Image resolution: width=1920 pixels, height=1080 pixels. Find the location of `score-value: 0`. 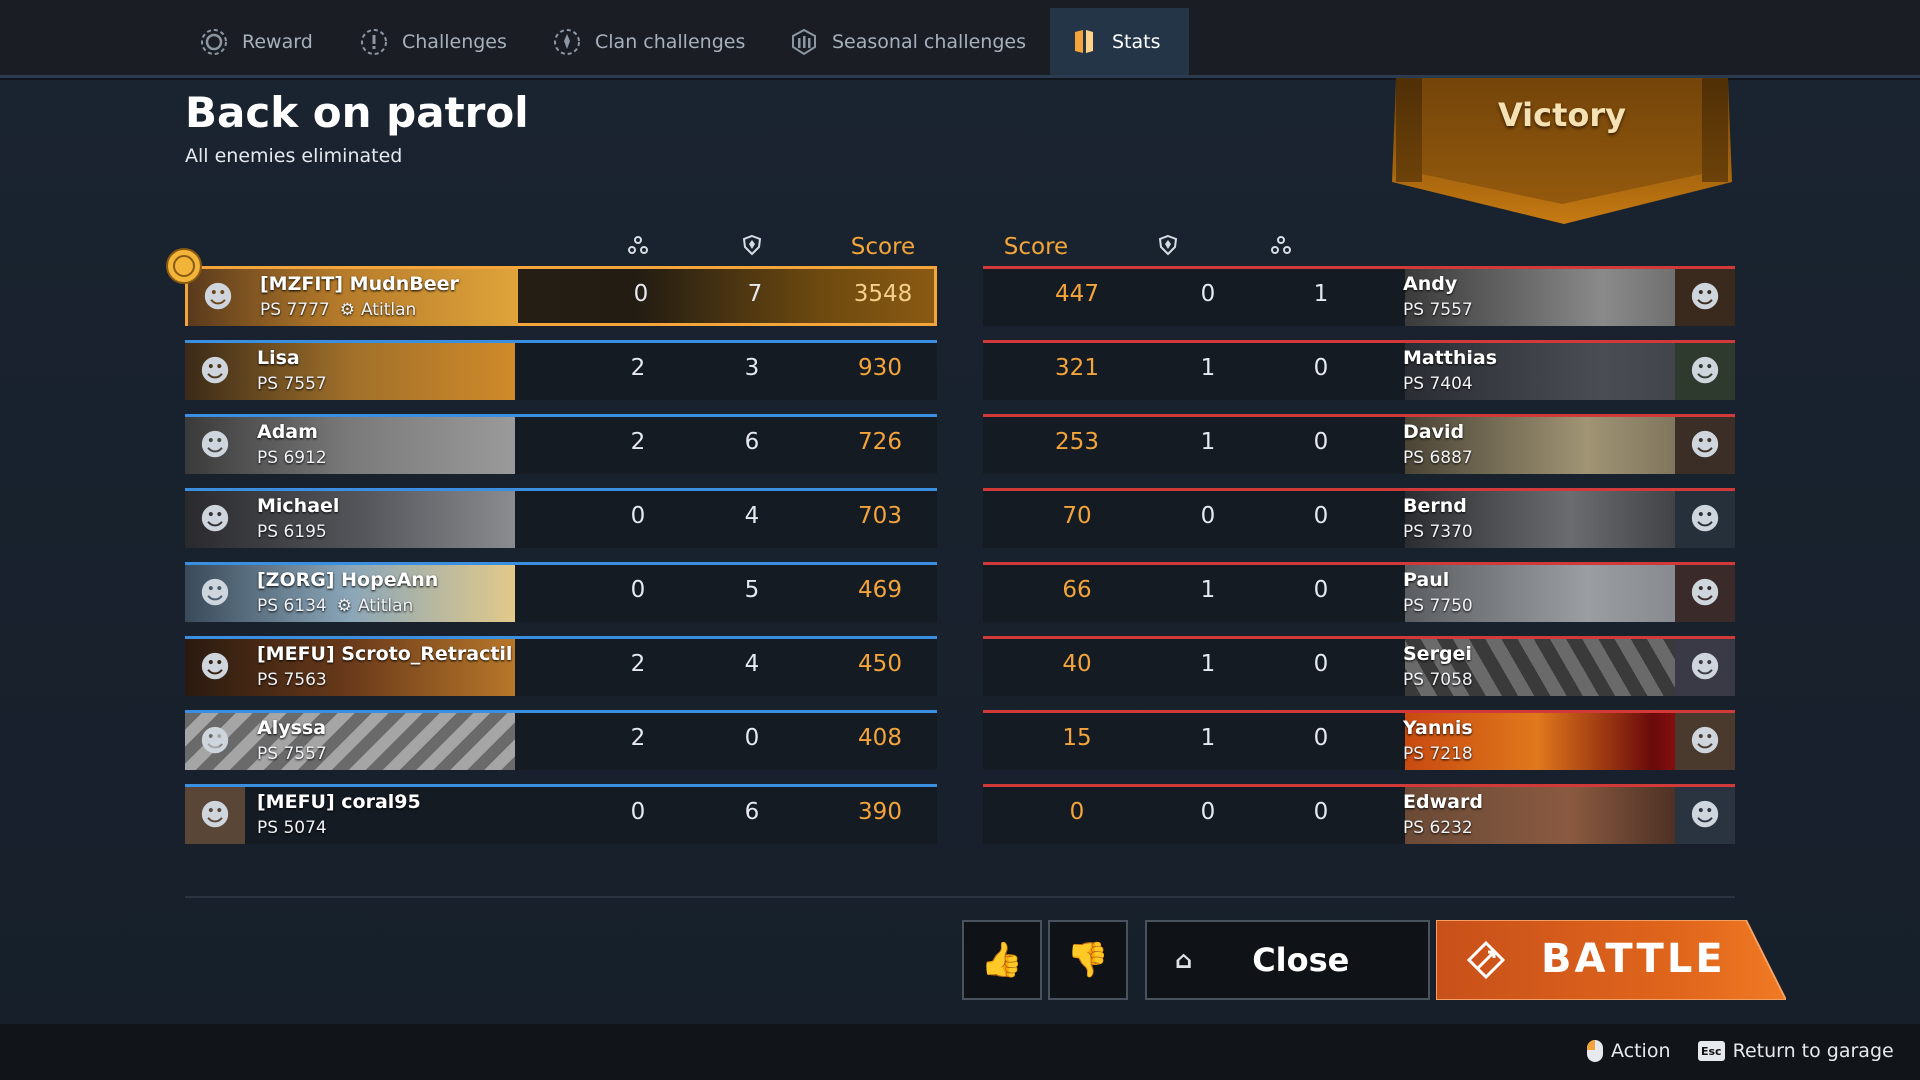

score-value: 0 is located at coordinates (1077, 812).